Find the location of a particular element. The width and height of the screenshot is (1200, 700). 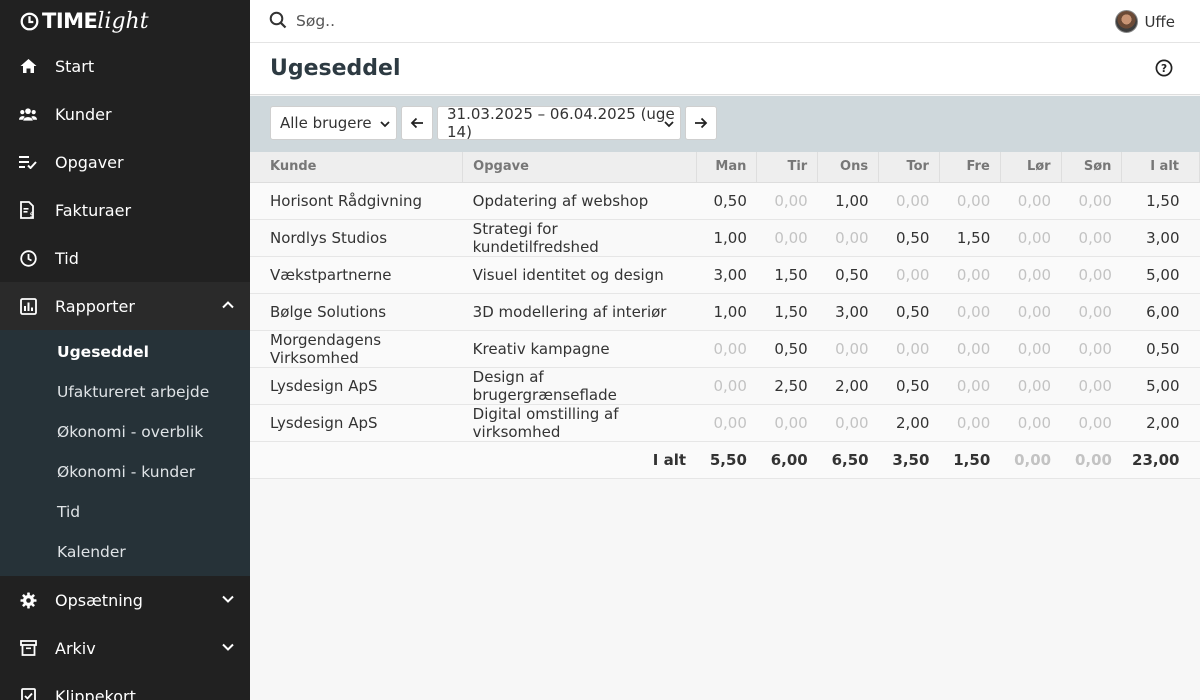

total-ons: 6,50 is located at coordinates (848, 460).